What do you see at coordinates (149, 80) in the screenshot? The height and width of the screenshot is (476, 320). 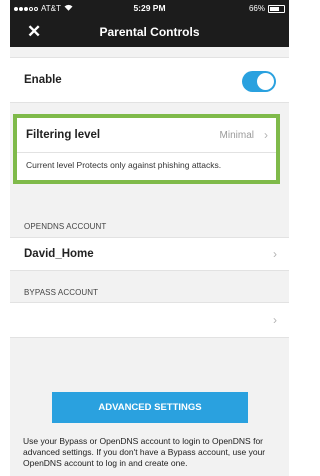 I see `enable-row: Enable` at bounding box center [149, 80].